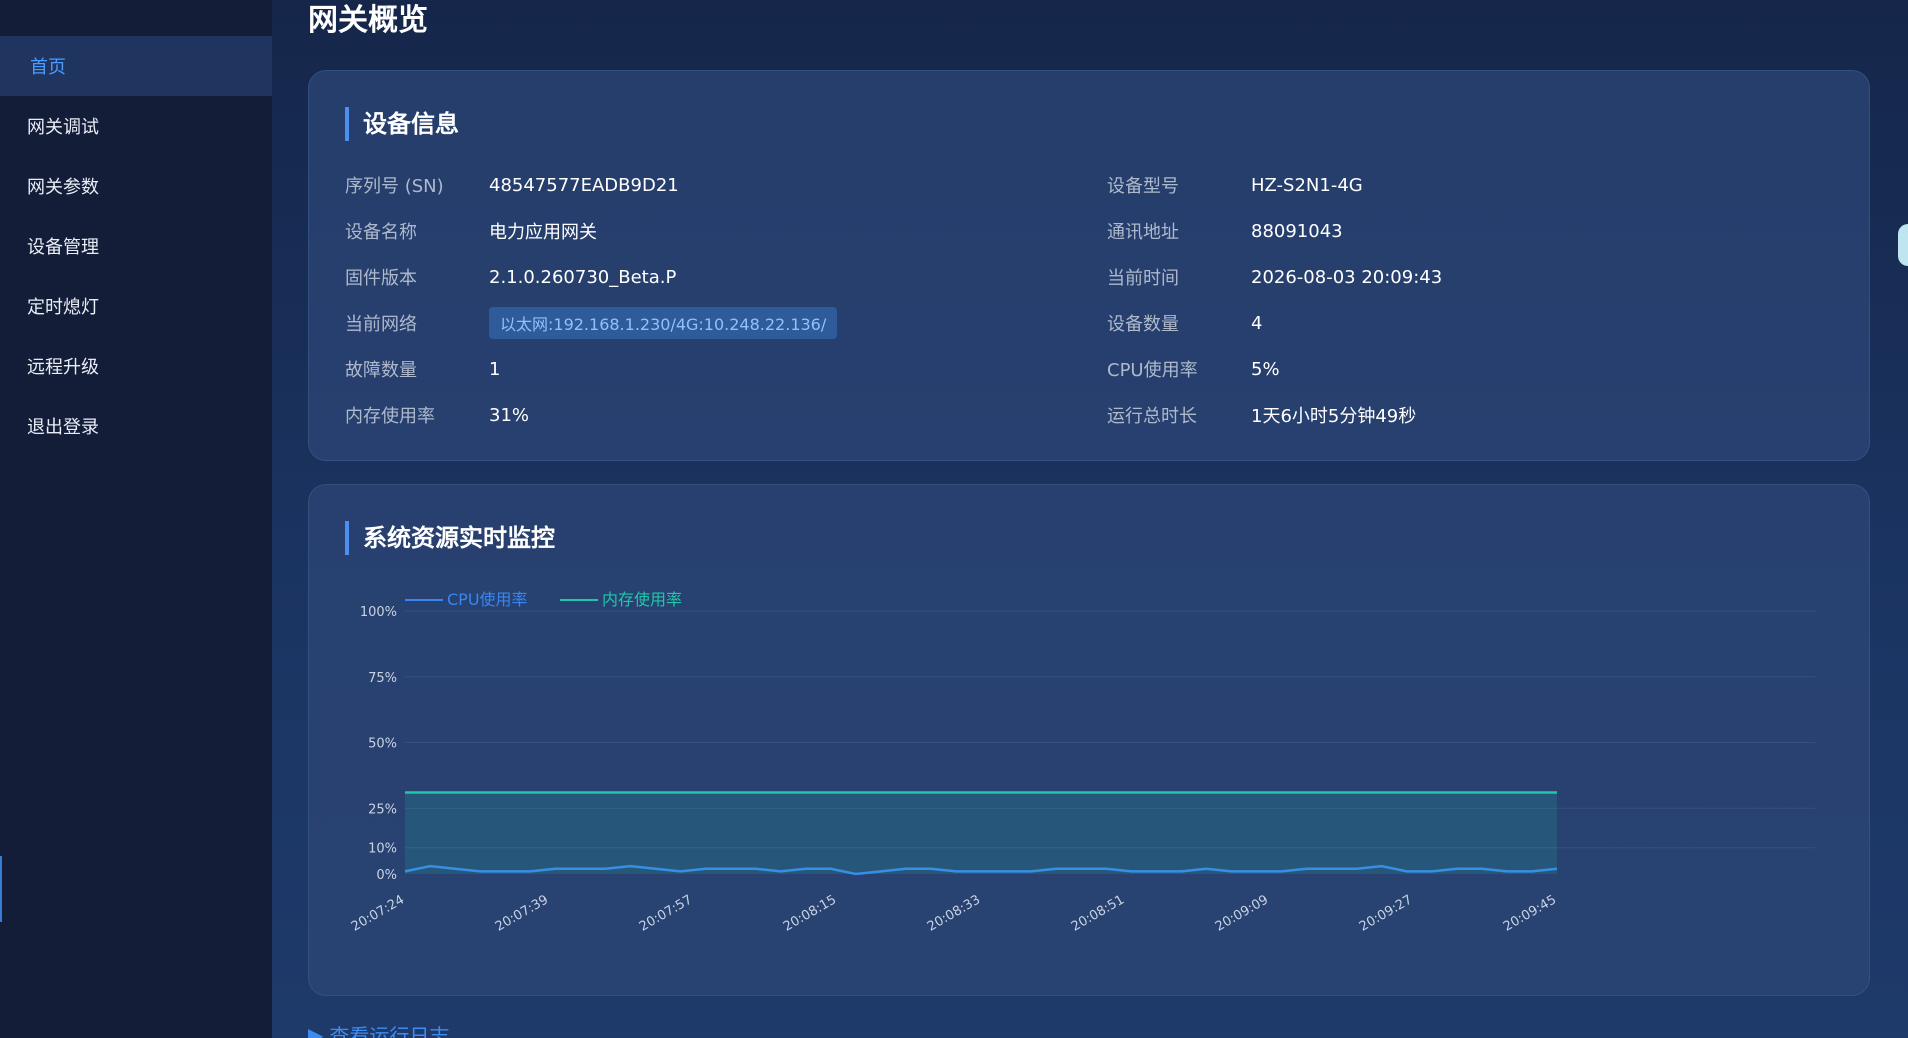 This screenshot has width=1908, height=1038. Describe the element at coordinates (1143, 232) in the screenshot. I see `info-label: 通讯地址` at that location.